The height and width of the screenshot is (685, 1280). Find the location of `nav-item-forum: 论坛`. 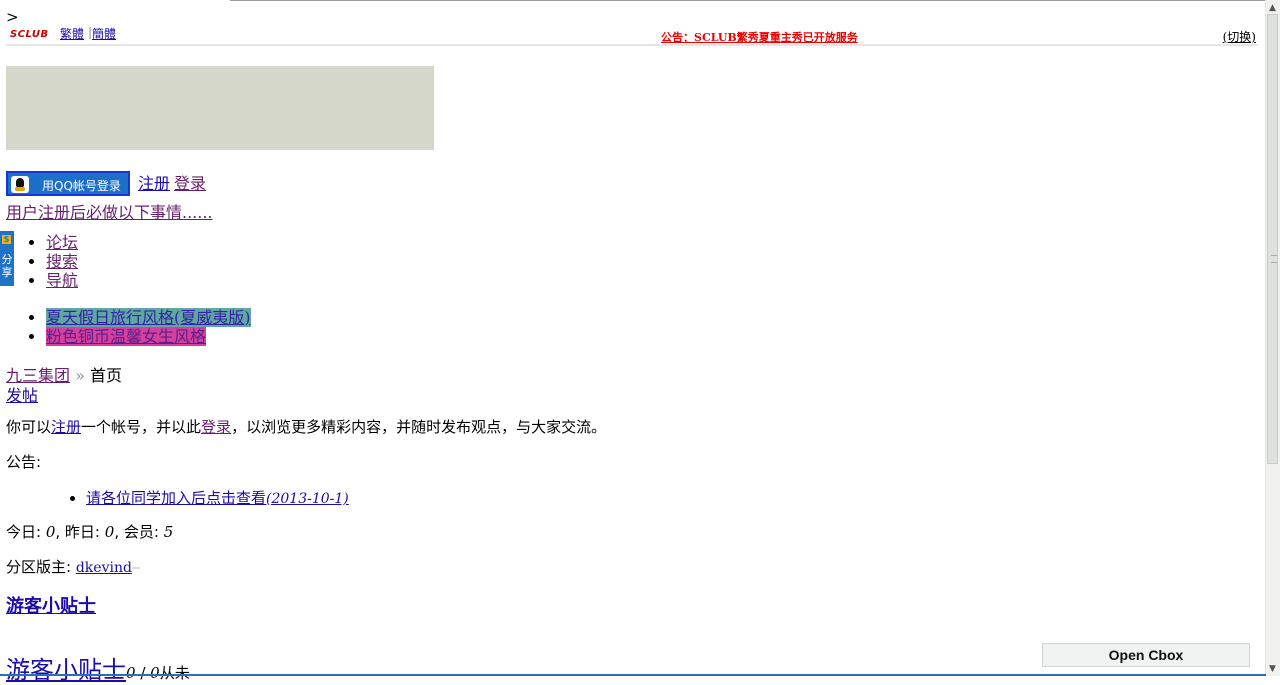

nav-item-forum: 论坛 is located at coordinates (62, 242).